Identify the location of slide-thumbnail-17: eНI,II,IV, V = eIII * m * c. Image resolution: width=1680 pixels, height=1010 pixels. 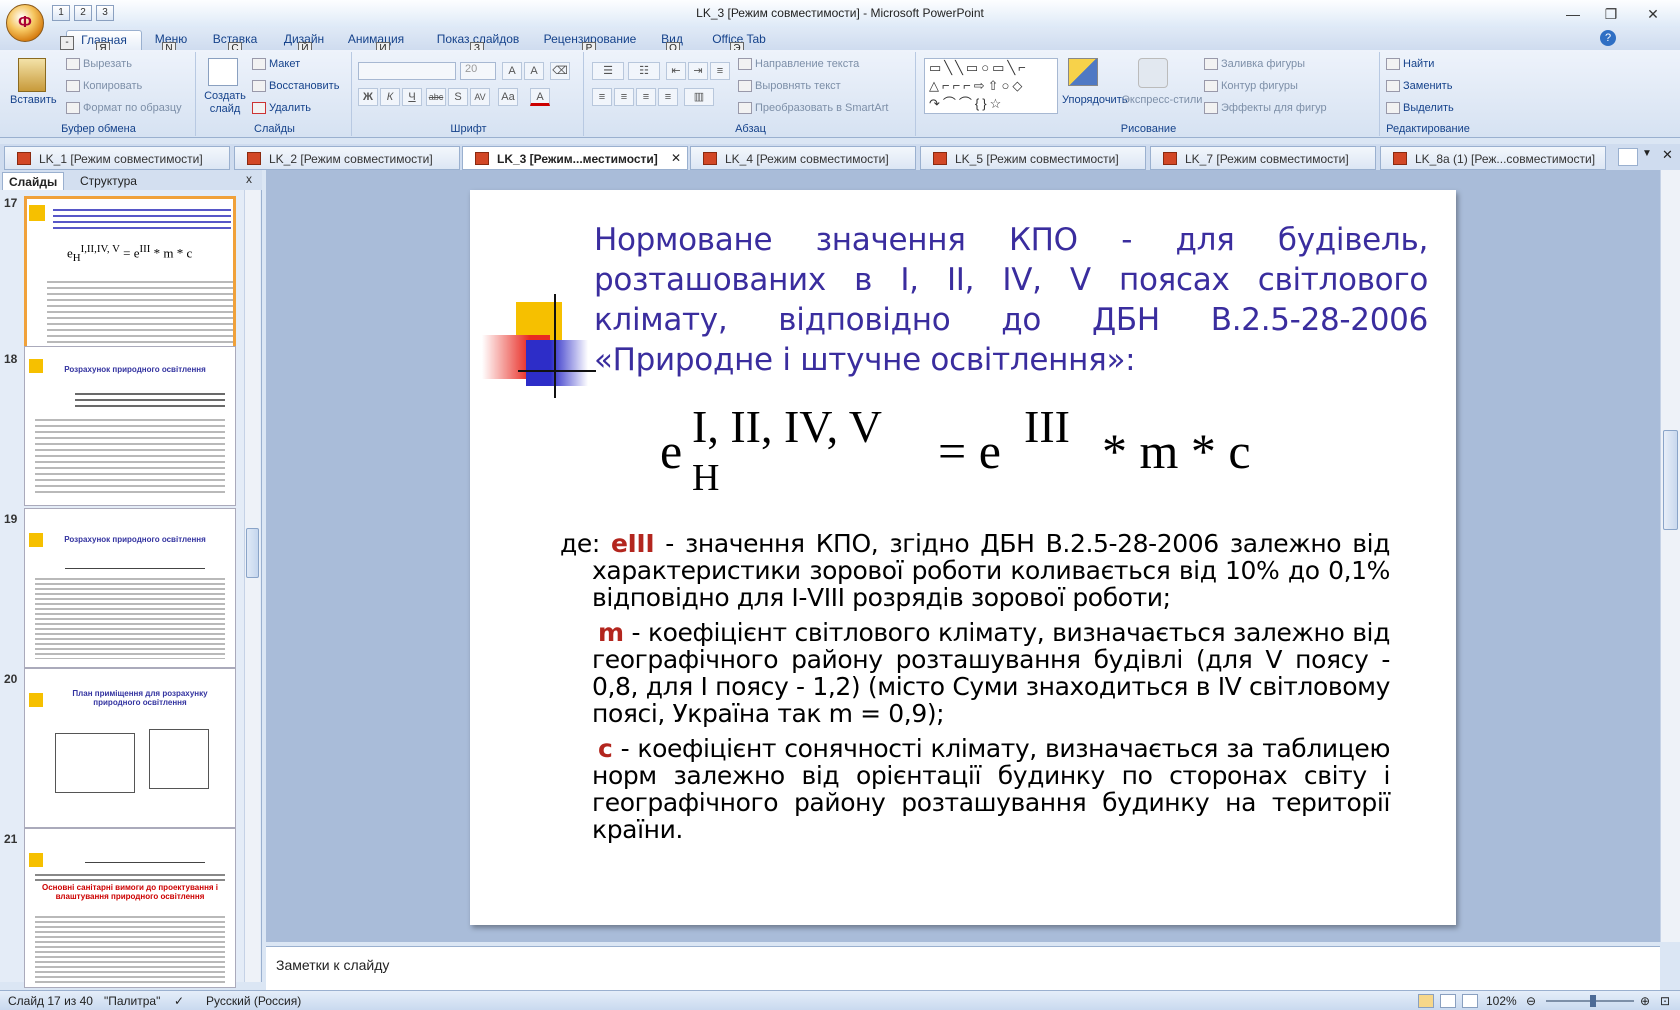
(130, 276).